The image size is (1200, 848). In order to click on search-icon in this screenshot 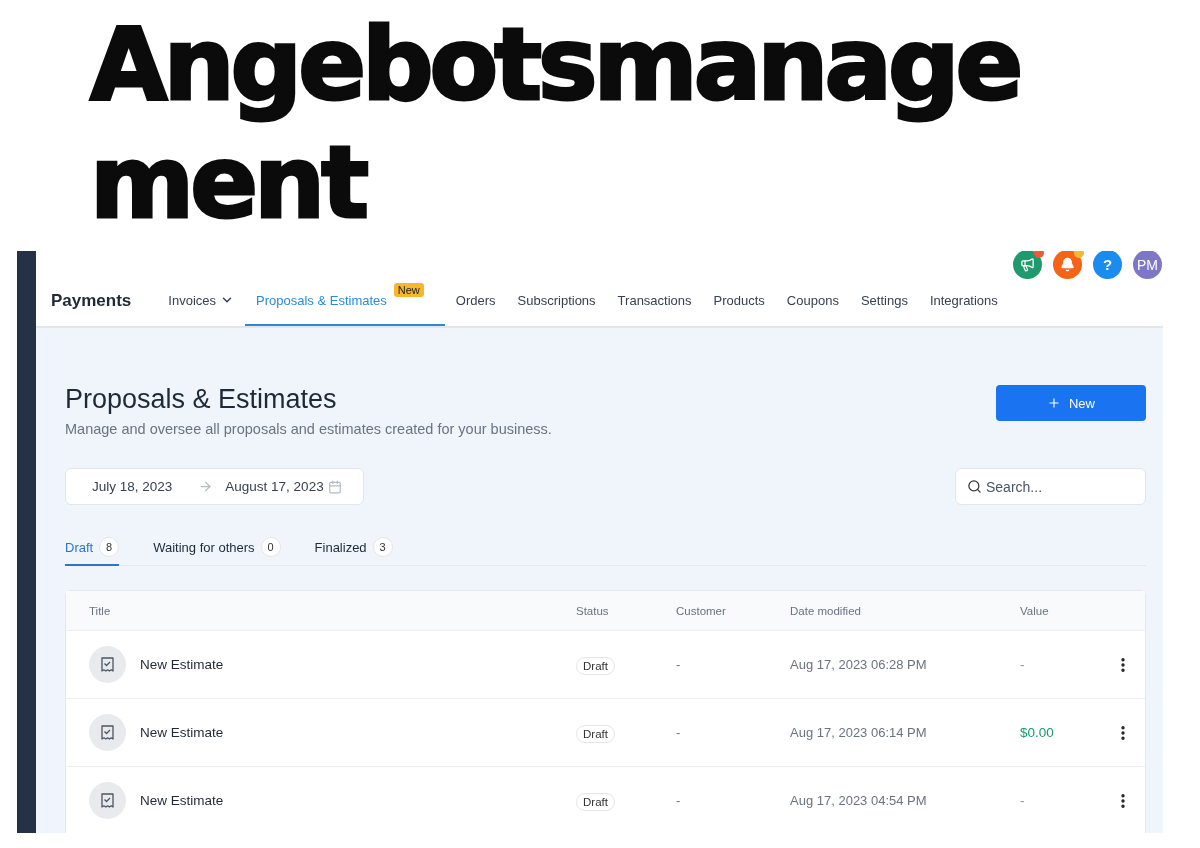, I will do `click(974, 486)`.